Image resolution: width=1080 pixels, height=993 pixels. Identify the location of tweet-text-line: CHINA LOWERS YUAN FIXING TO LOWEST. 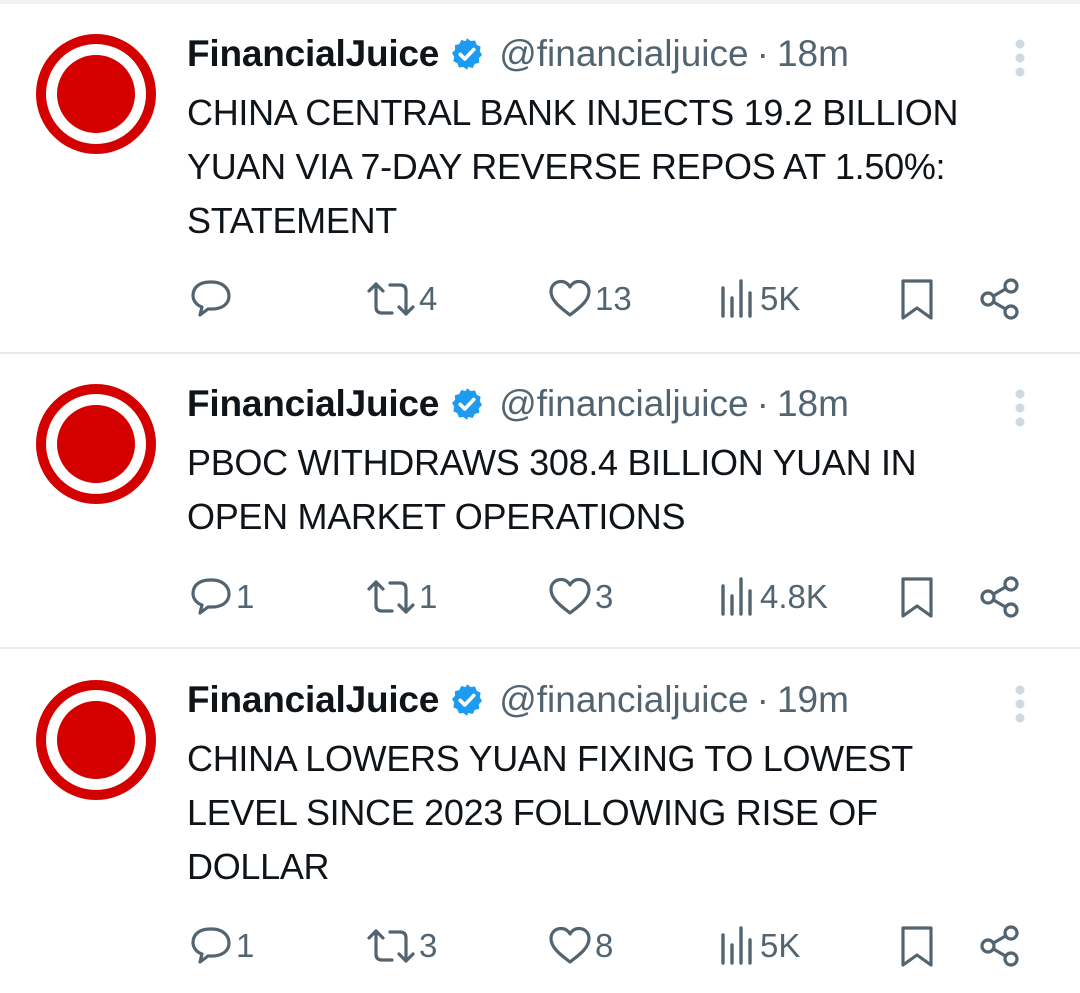
(550, 758).